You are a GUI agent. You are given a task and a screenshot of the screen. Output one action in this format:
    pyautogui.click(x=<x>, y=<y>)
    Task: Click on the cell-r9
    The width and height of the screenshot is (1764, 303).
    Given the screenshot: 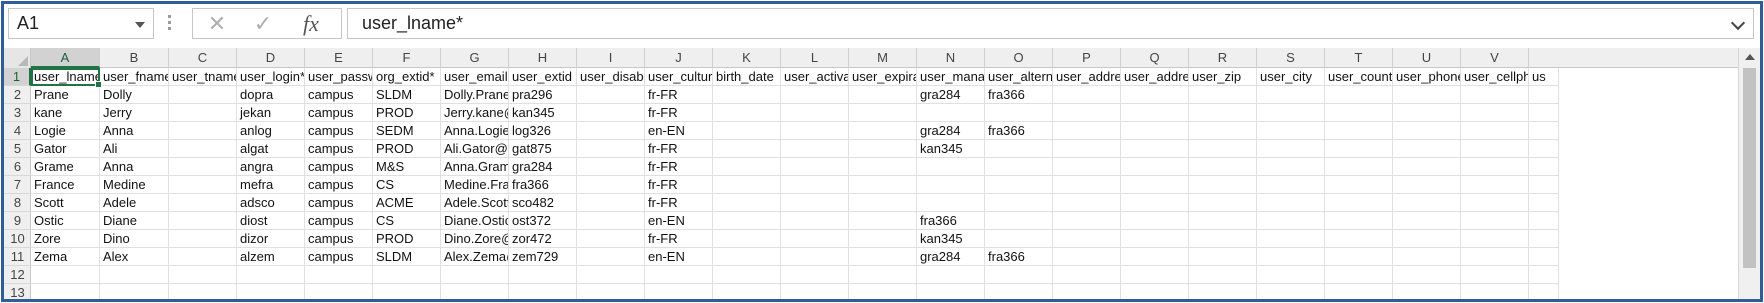 What is the action you would take?
    pyautogui.click(x=1223, y=221)
    